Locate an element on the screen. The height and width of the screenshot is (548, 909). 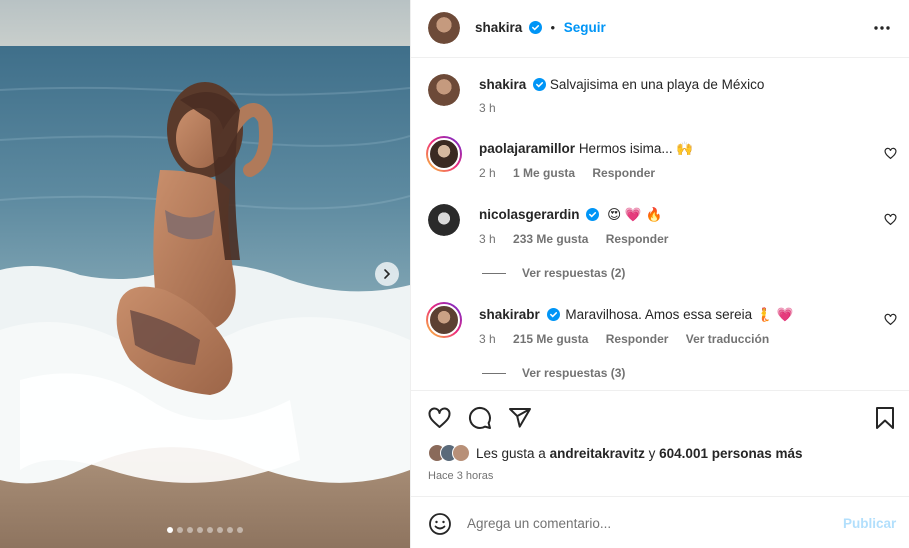
add-comment-bar: Publicar is located at coordinates (660, 522).